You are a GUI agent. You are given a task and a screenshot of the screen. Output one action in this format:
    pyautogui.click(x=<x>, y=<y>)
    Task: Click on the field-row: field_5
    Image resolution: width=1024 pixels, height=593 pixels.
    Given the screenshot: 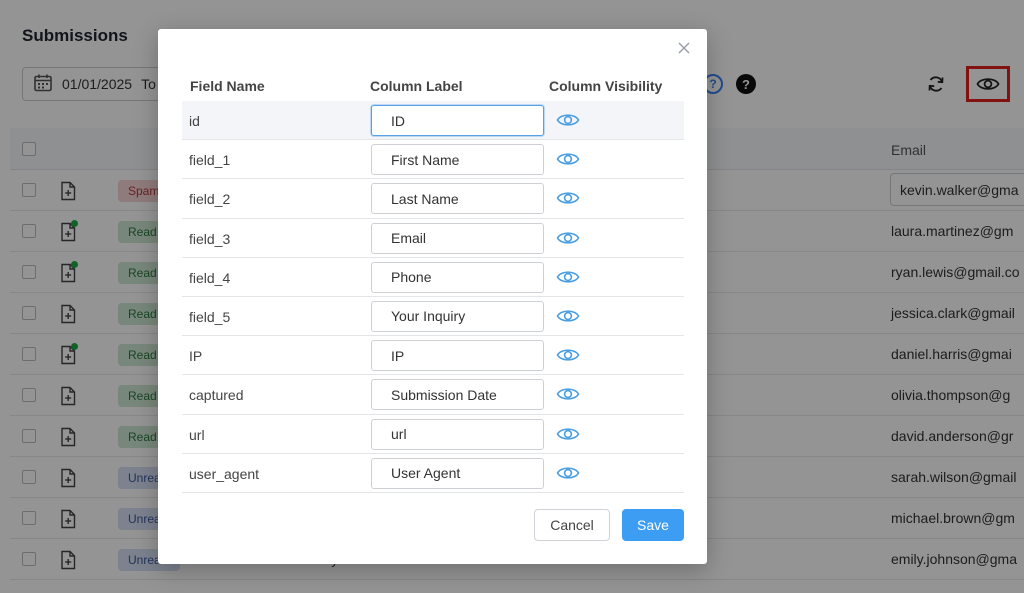 What is the action you would take?
    pyautogui.click(x=433, y=317)
    